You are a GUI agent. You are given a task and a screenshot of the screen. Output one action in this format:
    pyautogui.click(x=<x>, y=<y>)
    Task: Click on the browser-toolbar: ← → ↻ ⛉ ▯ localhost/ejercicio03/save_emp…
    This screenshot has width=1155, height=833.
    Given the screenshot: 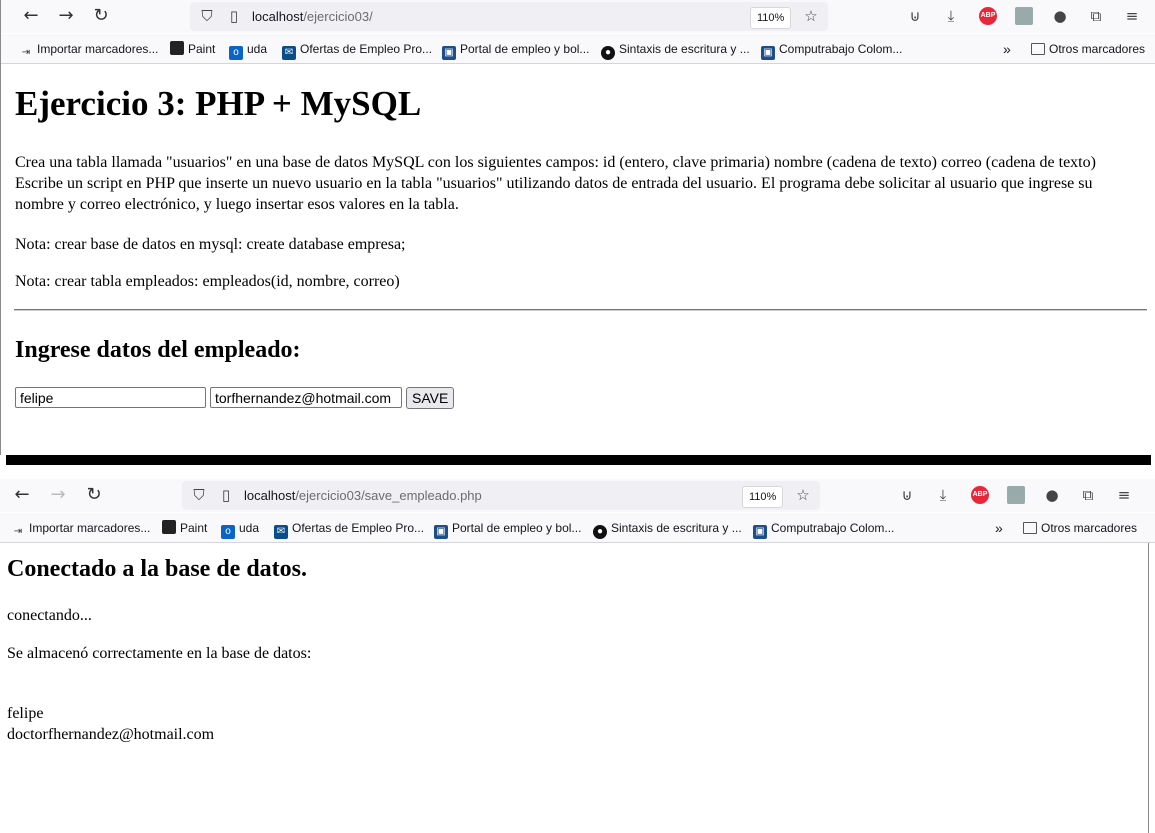 What is the action you would take?
    pyautogui.click(x=577, y=495)
    